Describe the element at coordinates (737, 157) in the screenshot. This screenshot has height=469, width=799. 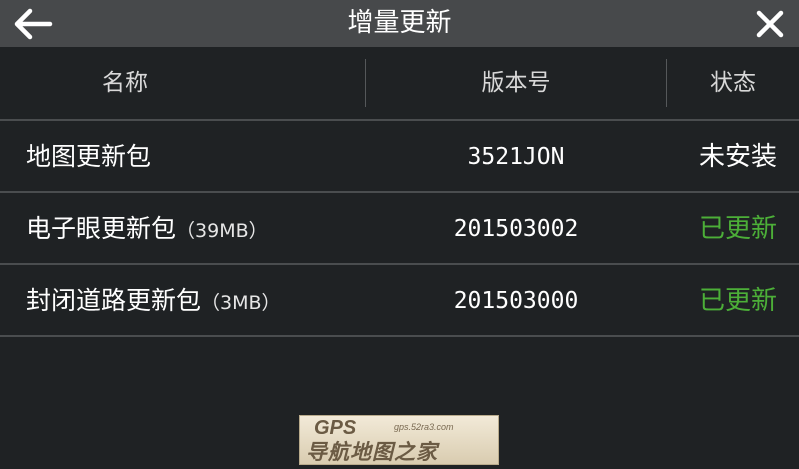
I see `status-label: 未安装` at that location.